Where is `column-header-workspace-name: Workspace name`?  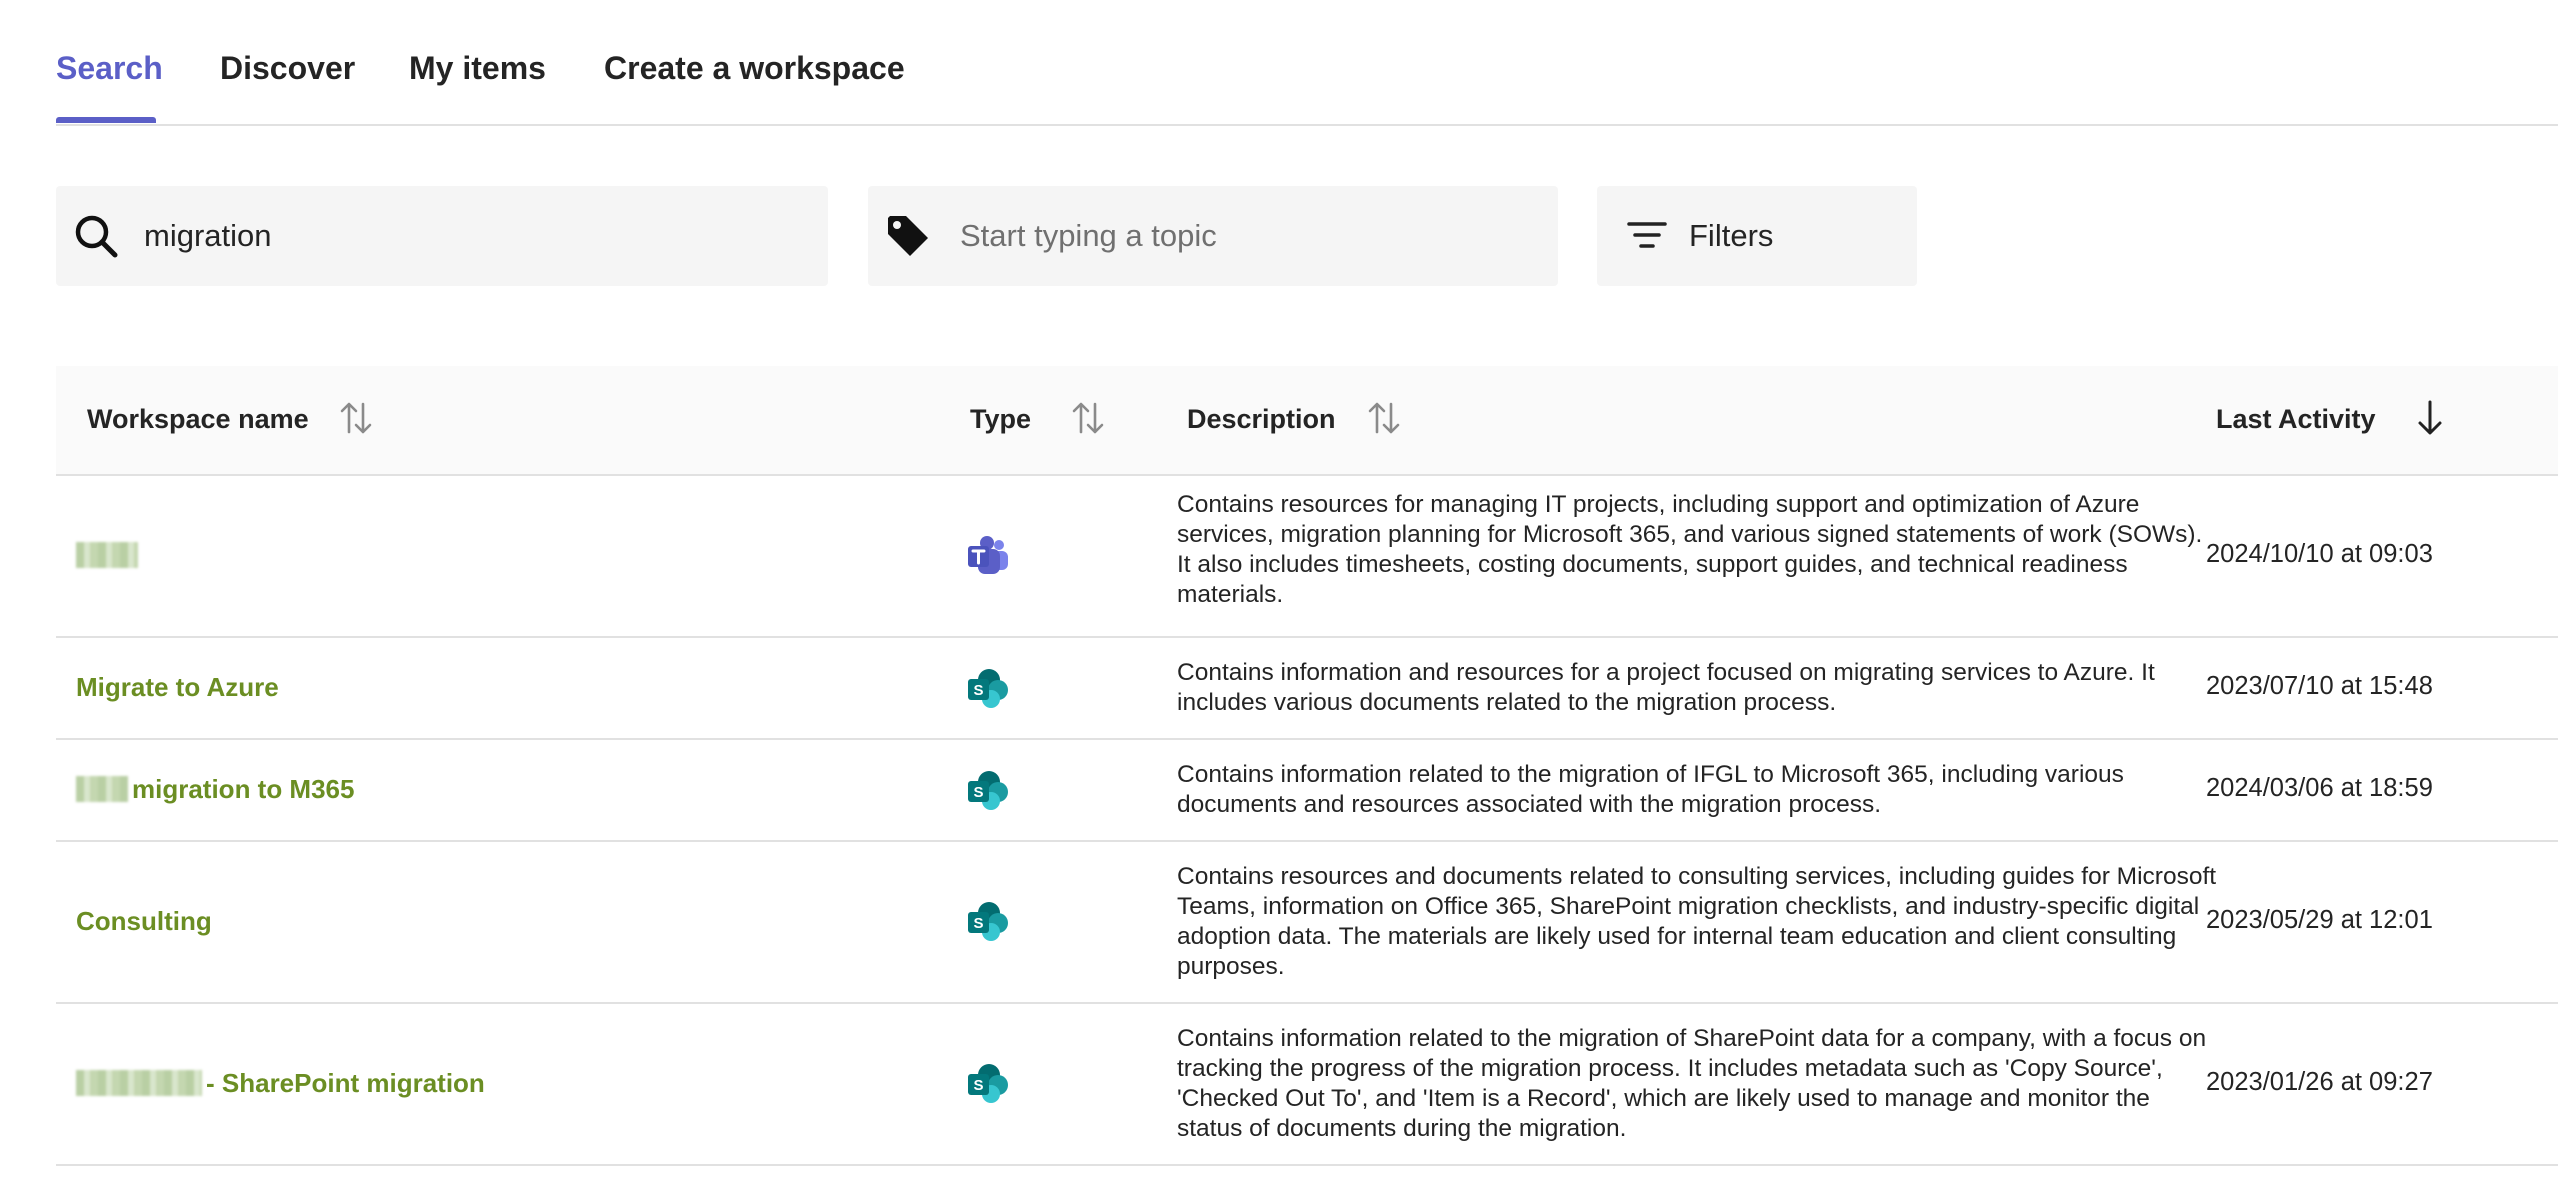
column-header-workspace-name: Workspace name is located at coordinates (198, 419).